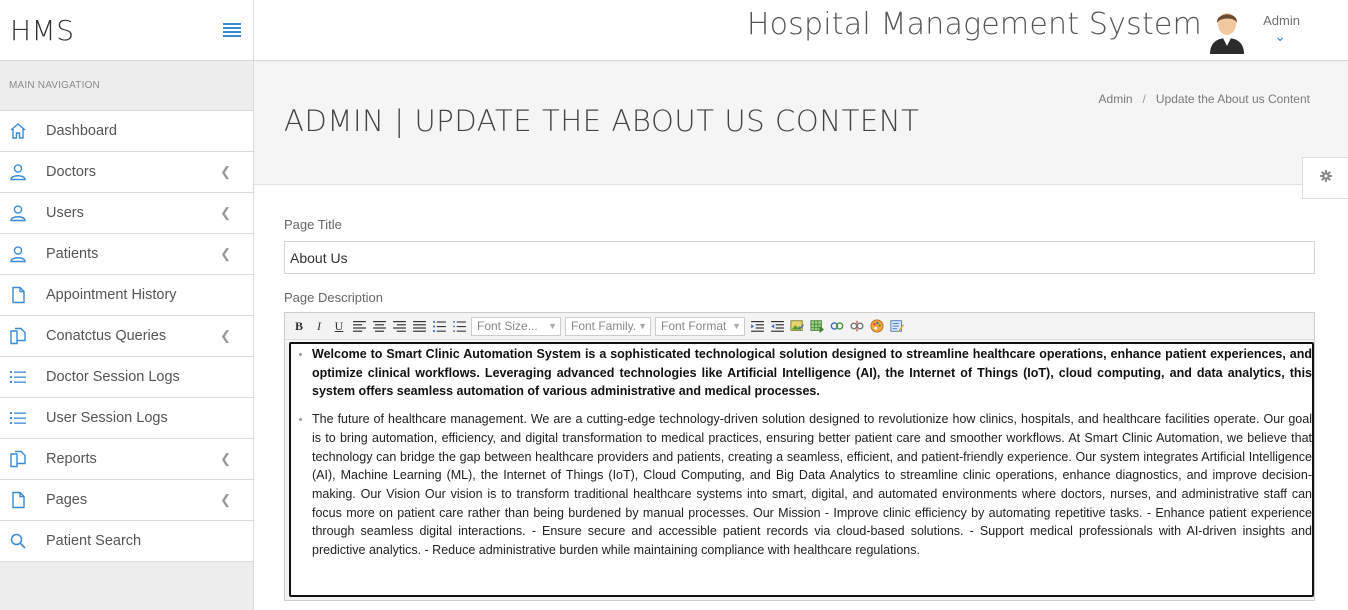  Describe the element at coordinates (71, 172) in the screenshot. I see `sidebar-item-label: Doctors` at that location.